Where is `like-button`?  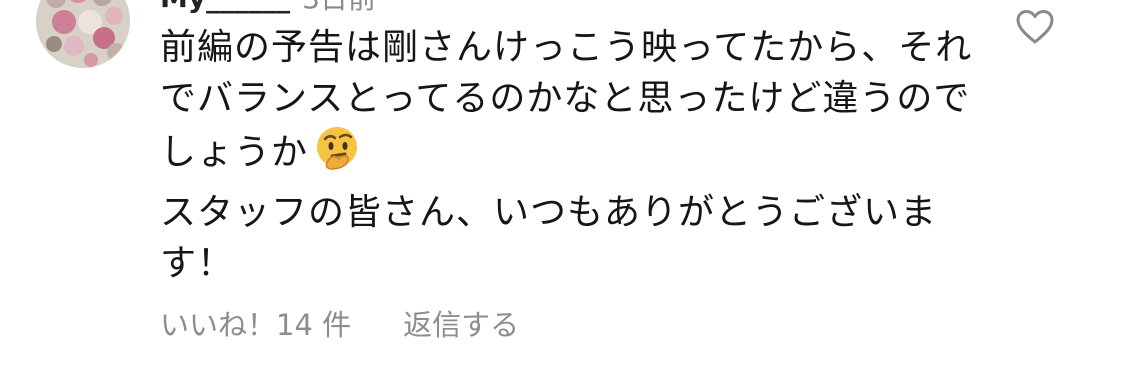 like-button is located at coordinates (1035, 27).